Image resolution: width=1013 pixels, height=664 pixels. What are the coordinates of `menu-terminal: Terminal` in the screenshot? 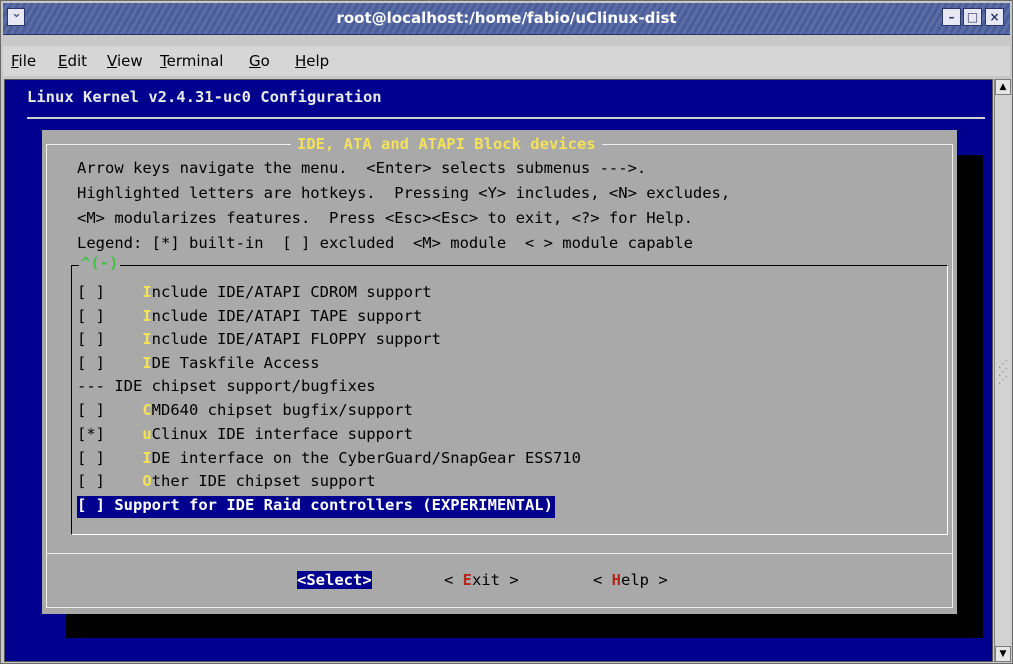 It's located at (191, 61).